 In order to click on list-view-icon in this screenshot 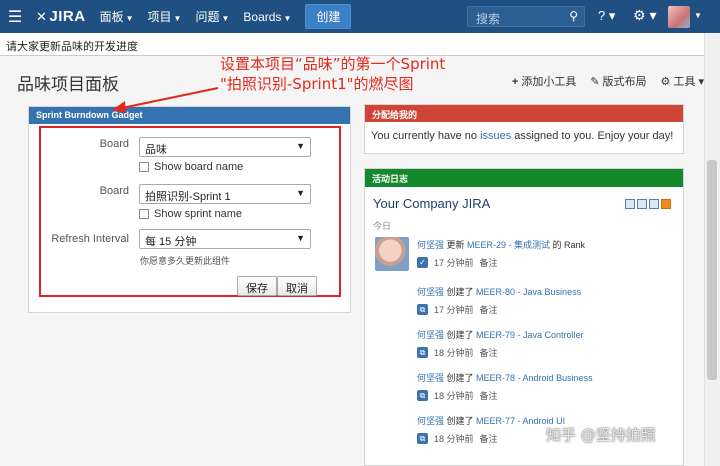, I will do `click(630, 204)`.